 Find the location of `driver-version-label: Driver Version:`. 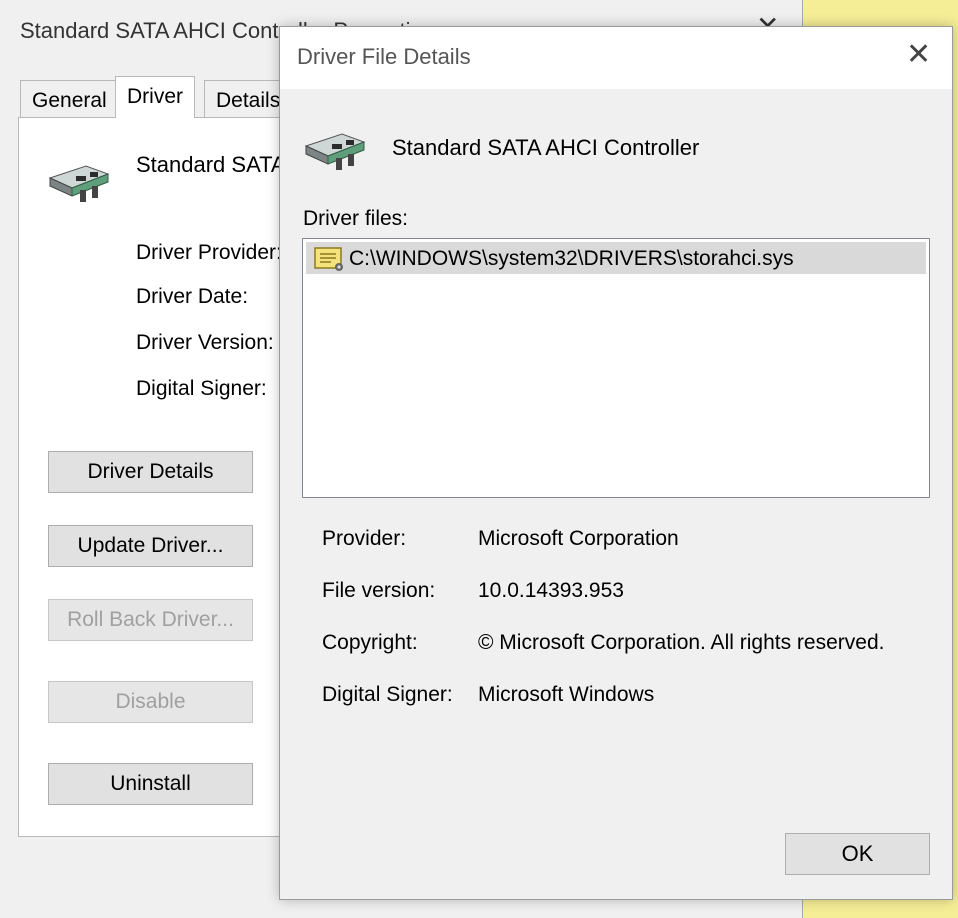

driver-version-label: Driver Version: is located at coordinates (205, 342).